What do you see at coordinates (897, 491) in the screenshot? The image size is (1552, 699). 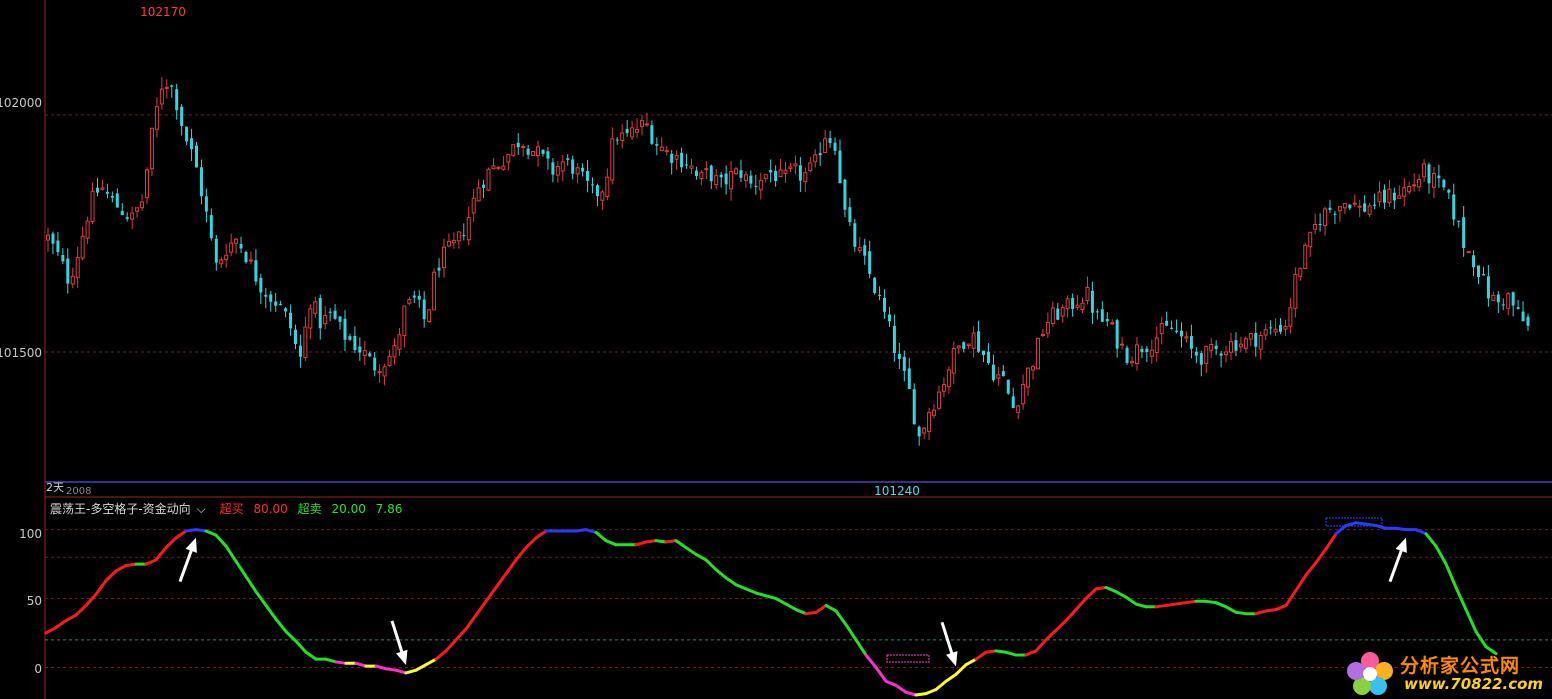 I see `low-price-label: 101240` at bounding box center [897, 491].